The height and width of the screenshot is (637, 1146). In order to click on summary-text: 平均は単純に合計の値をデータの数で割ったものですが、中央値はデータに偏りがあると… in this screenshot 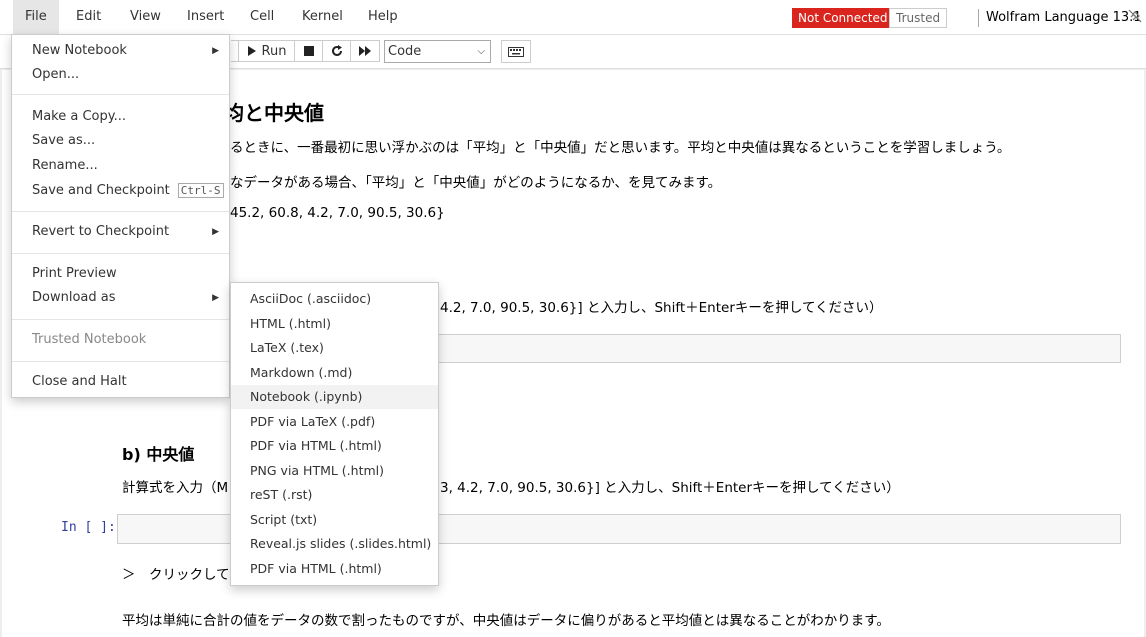, I will do `click(506, 621)`.